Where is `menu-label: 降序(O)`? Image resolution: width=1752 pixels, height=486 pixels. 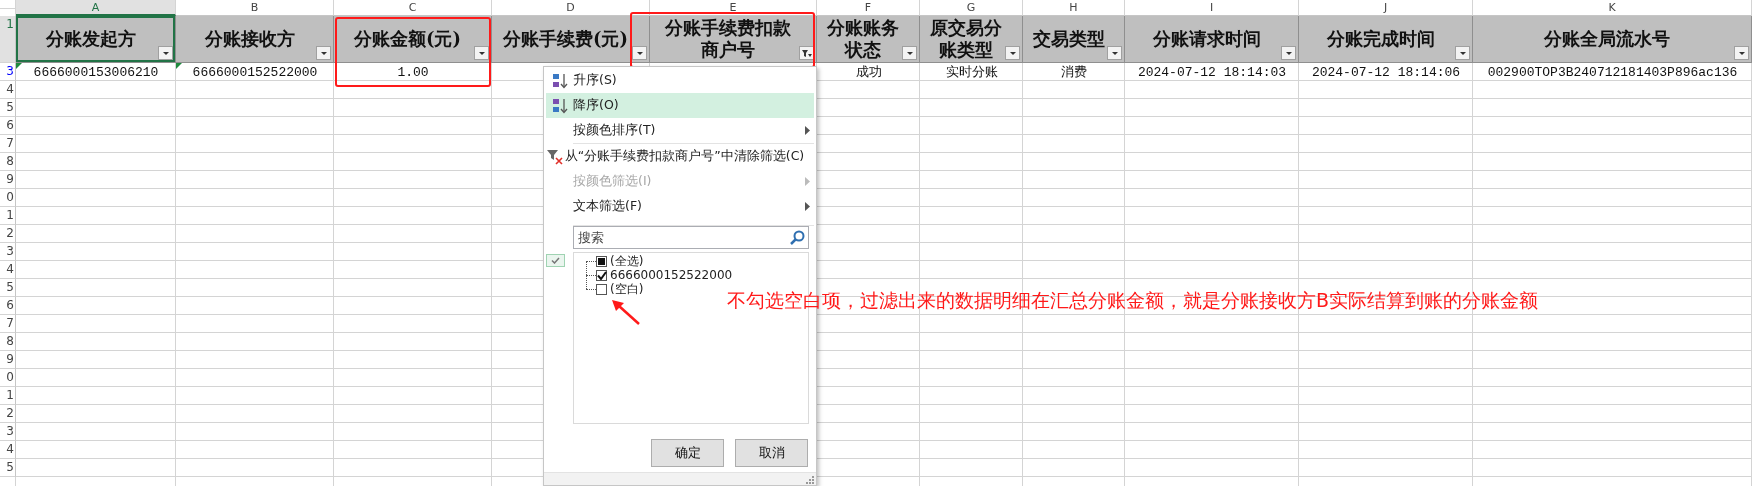 menu-label: 降序(O) is located at coordinates (596, 105).